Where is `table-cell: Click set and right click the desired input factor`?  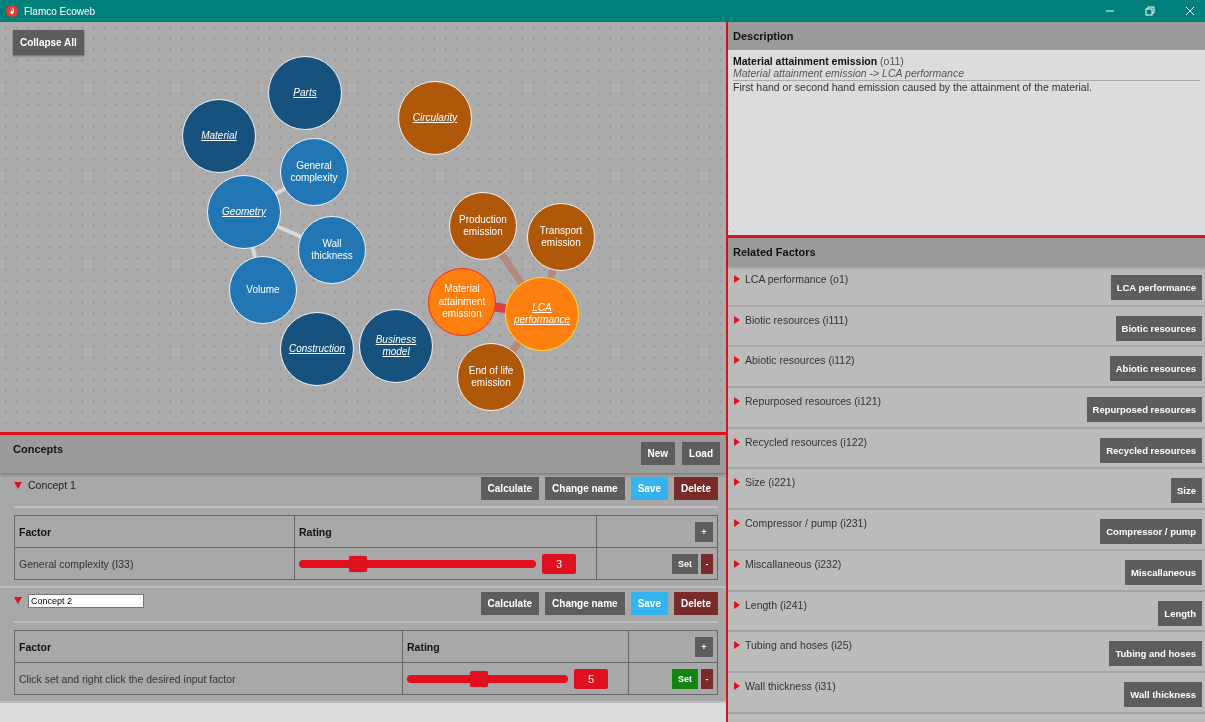 table-cell: Click set and right click the desired input factor is located at coordinates (209, 679).